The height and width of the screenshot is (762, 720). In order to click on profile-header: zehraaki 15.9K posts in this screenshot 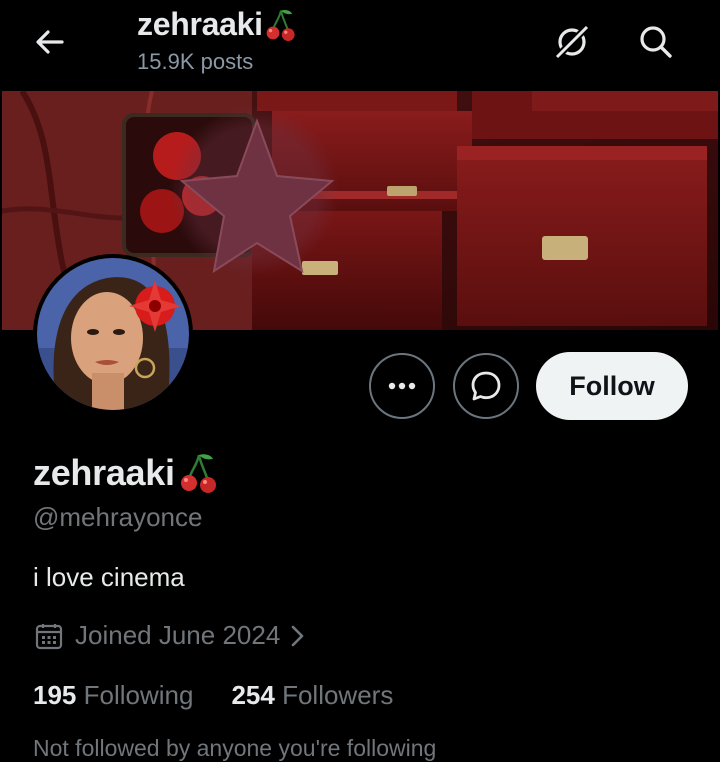, I will do `click(360, 45)`.